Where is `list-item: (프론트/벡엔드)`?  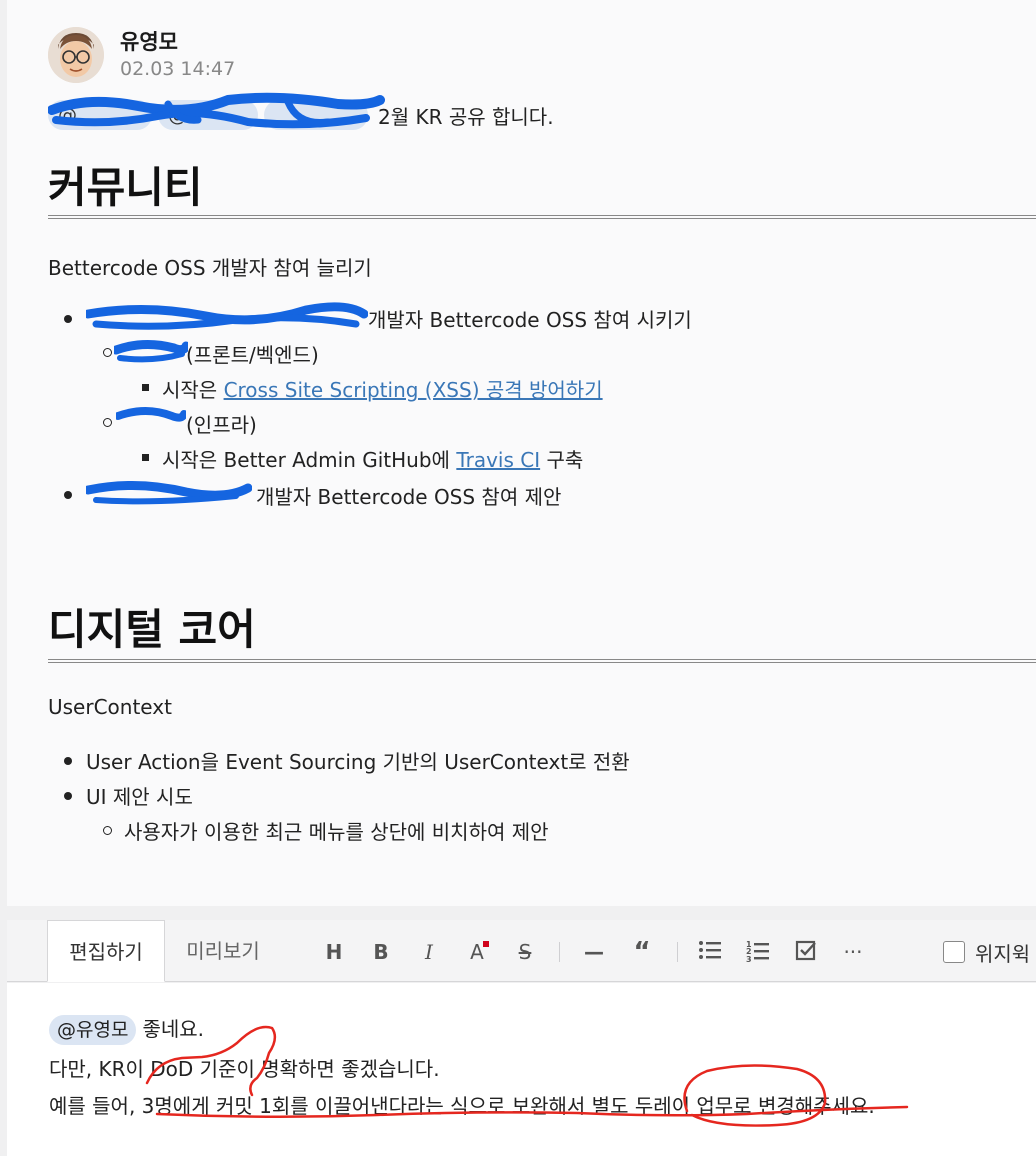 list-item: (프론트/벡엔드) is located at coordinates (252, 355).